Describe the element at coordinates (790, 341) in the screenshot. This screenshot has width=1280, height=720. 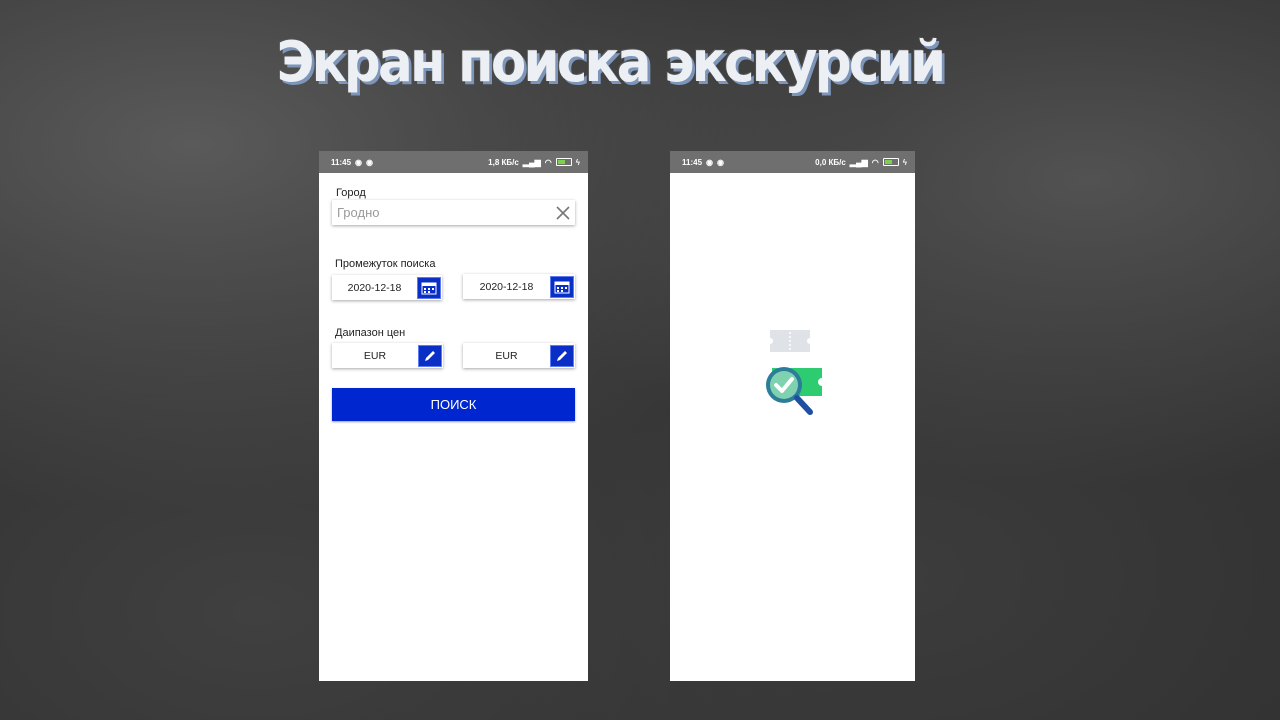
I see `ticket-icon` at that location.